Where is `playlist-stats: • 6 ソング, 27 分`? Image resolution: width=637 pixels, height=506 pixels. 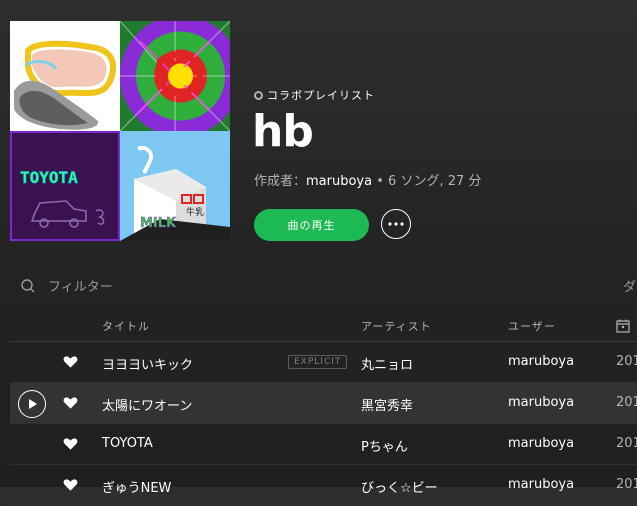
playlist-stats: • 6 ソング, 27 分 is located at coordinates (427, 181).